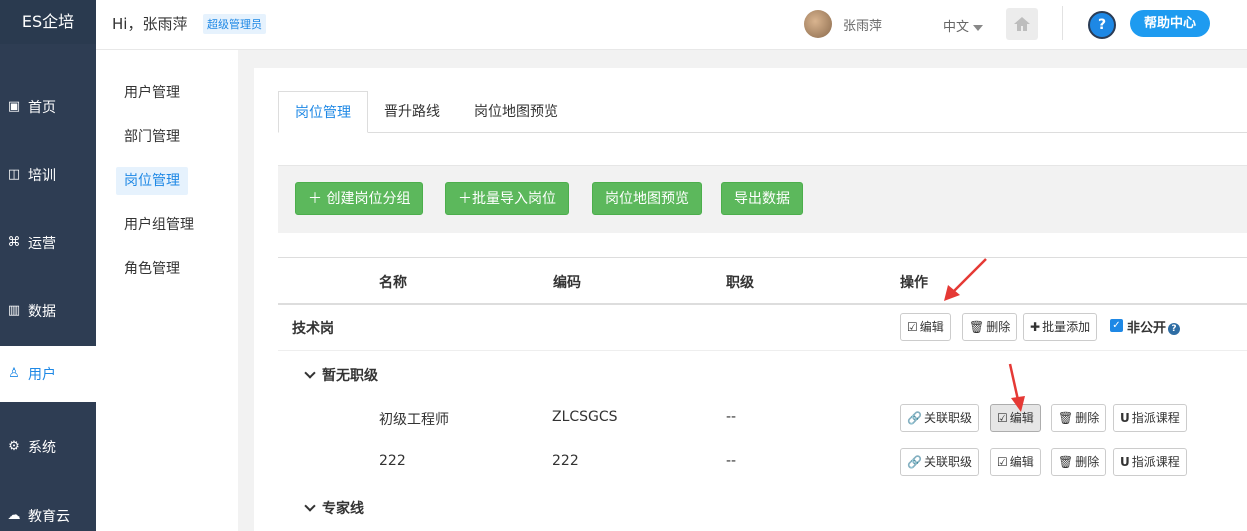  What do you see at coordinates (762, 418) in the screenshot?
I see `table-row: 初级工程师 ZLCSGCS -- 🔗 关联职级 ☑ 编辑 🗑 删除 U 指派课程` at bounding box center [762, 418].